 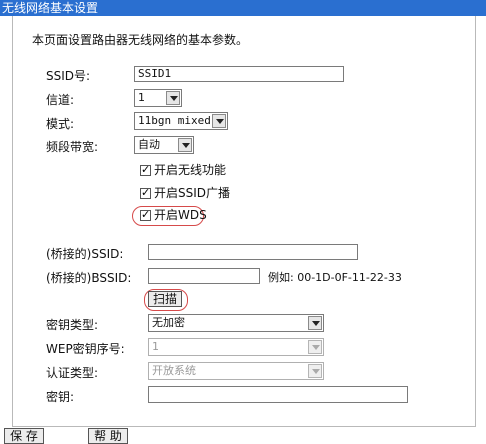 What do you see at coordinates (50, 8) in the screenshot?
I see `page-title: 无线网络基本设置` at bounding box center [50, 8].